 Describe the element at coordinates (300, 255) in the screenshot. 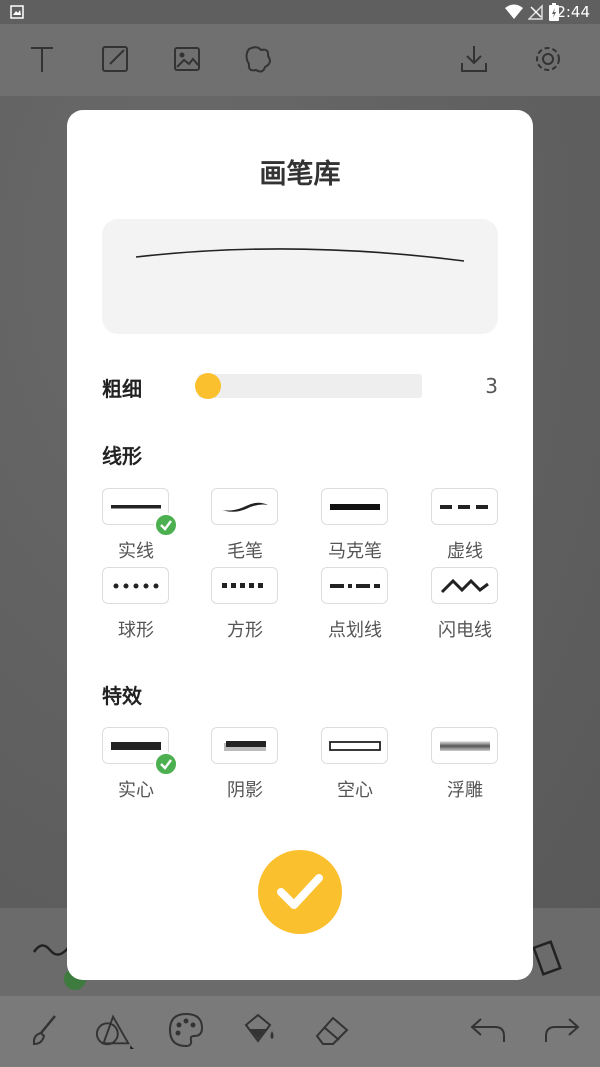

I see `preview-stroke` at that location.